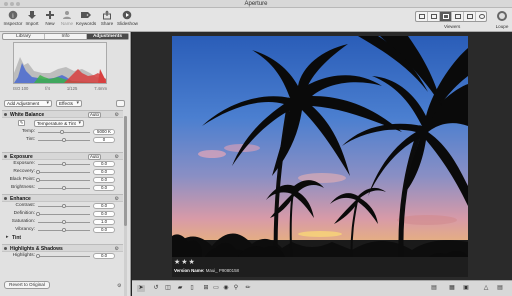  What do you see at coordinates (64, 256) in the screenshot?
I see `highlights-slider` at bounding box center [64, 256].